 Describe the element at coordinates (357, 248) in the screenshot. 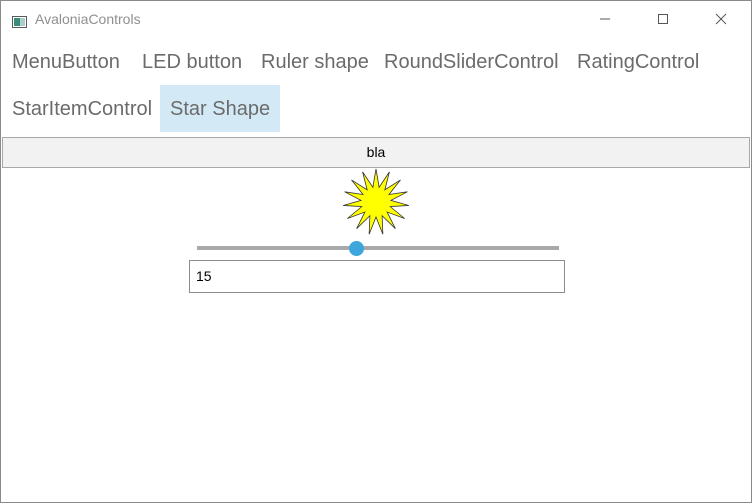

I see `slider-thumb` at that location.